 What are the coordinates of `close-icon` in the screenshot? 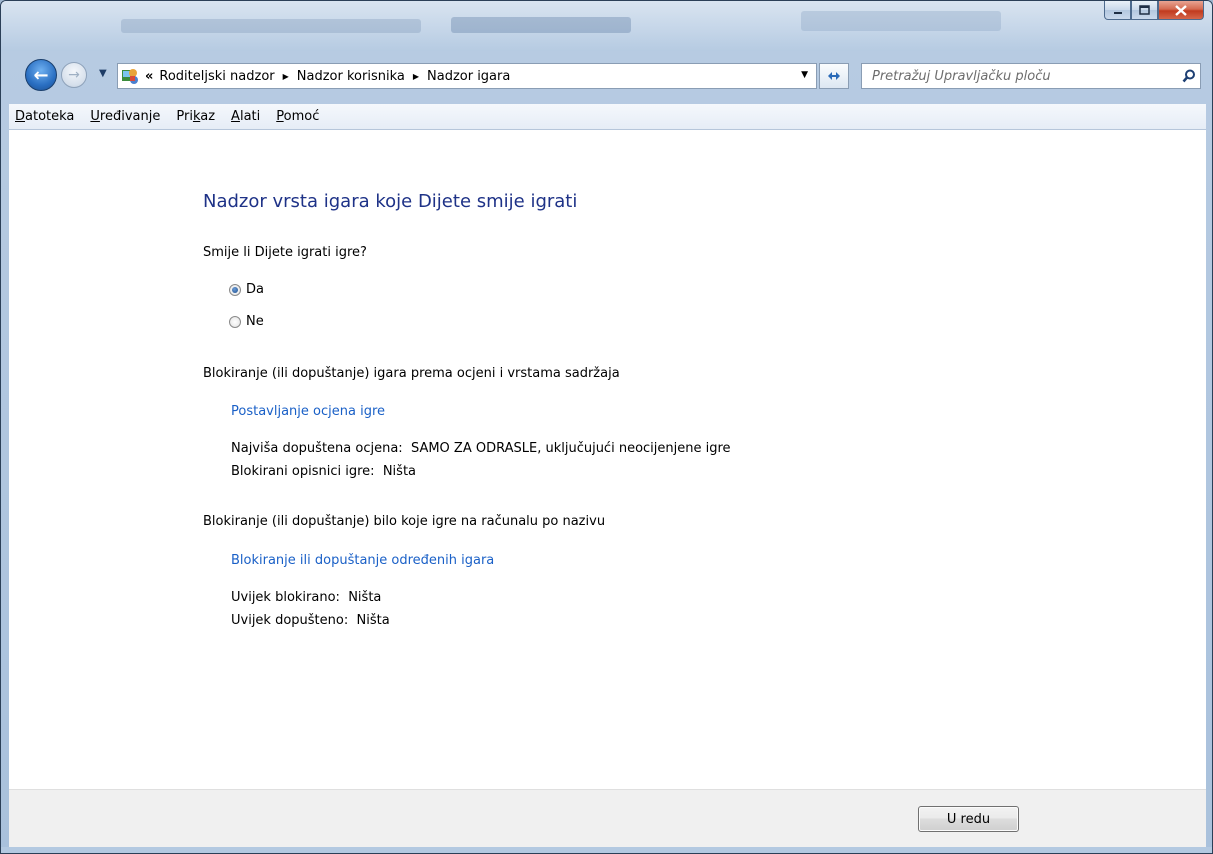 It's located at (1181, 10).